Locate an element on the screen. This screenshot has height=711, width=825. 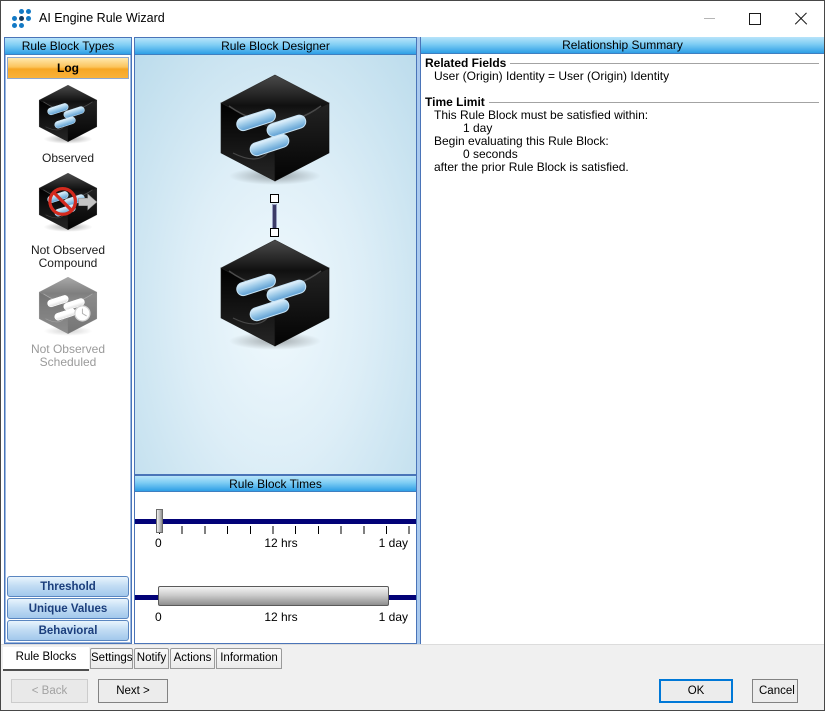
cancel-button: Cancel is located at coordinates (775, 691).